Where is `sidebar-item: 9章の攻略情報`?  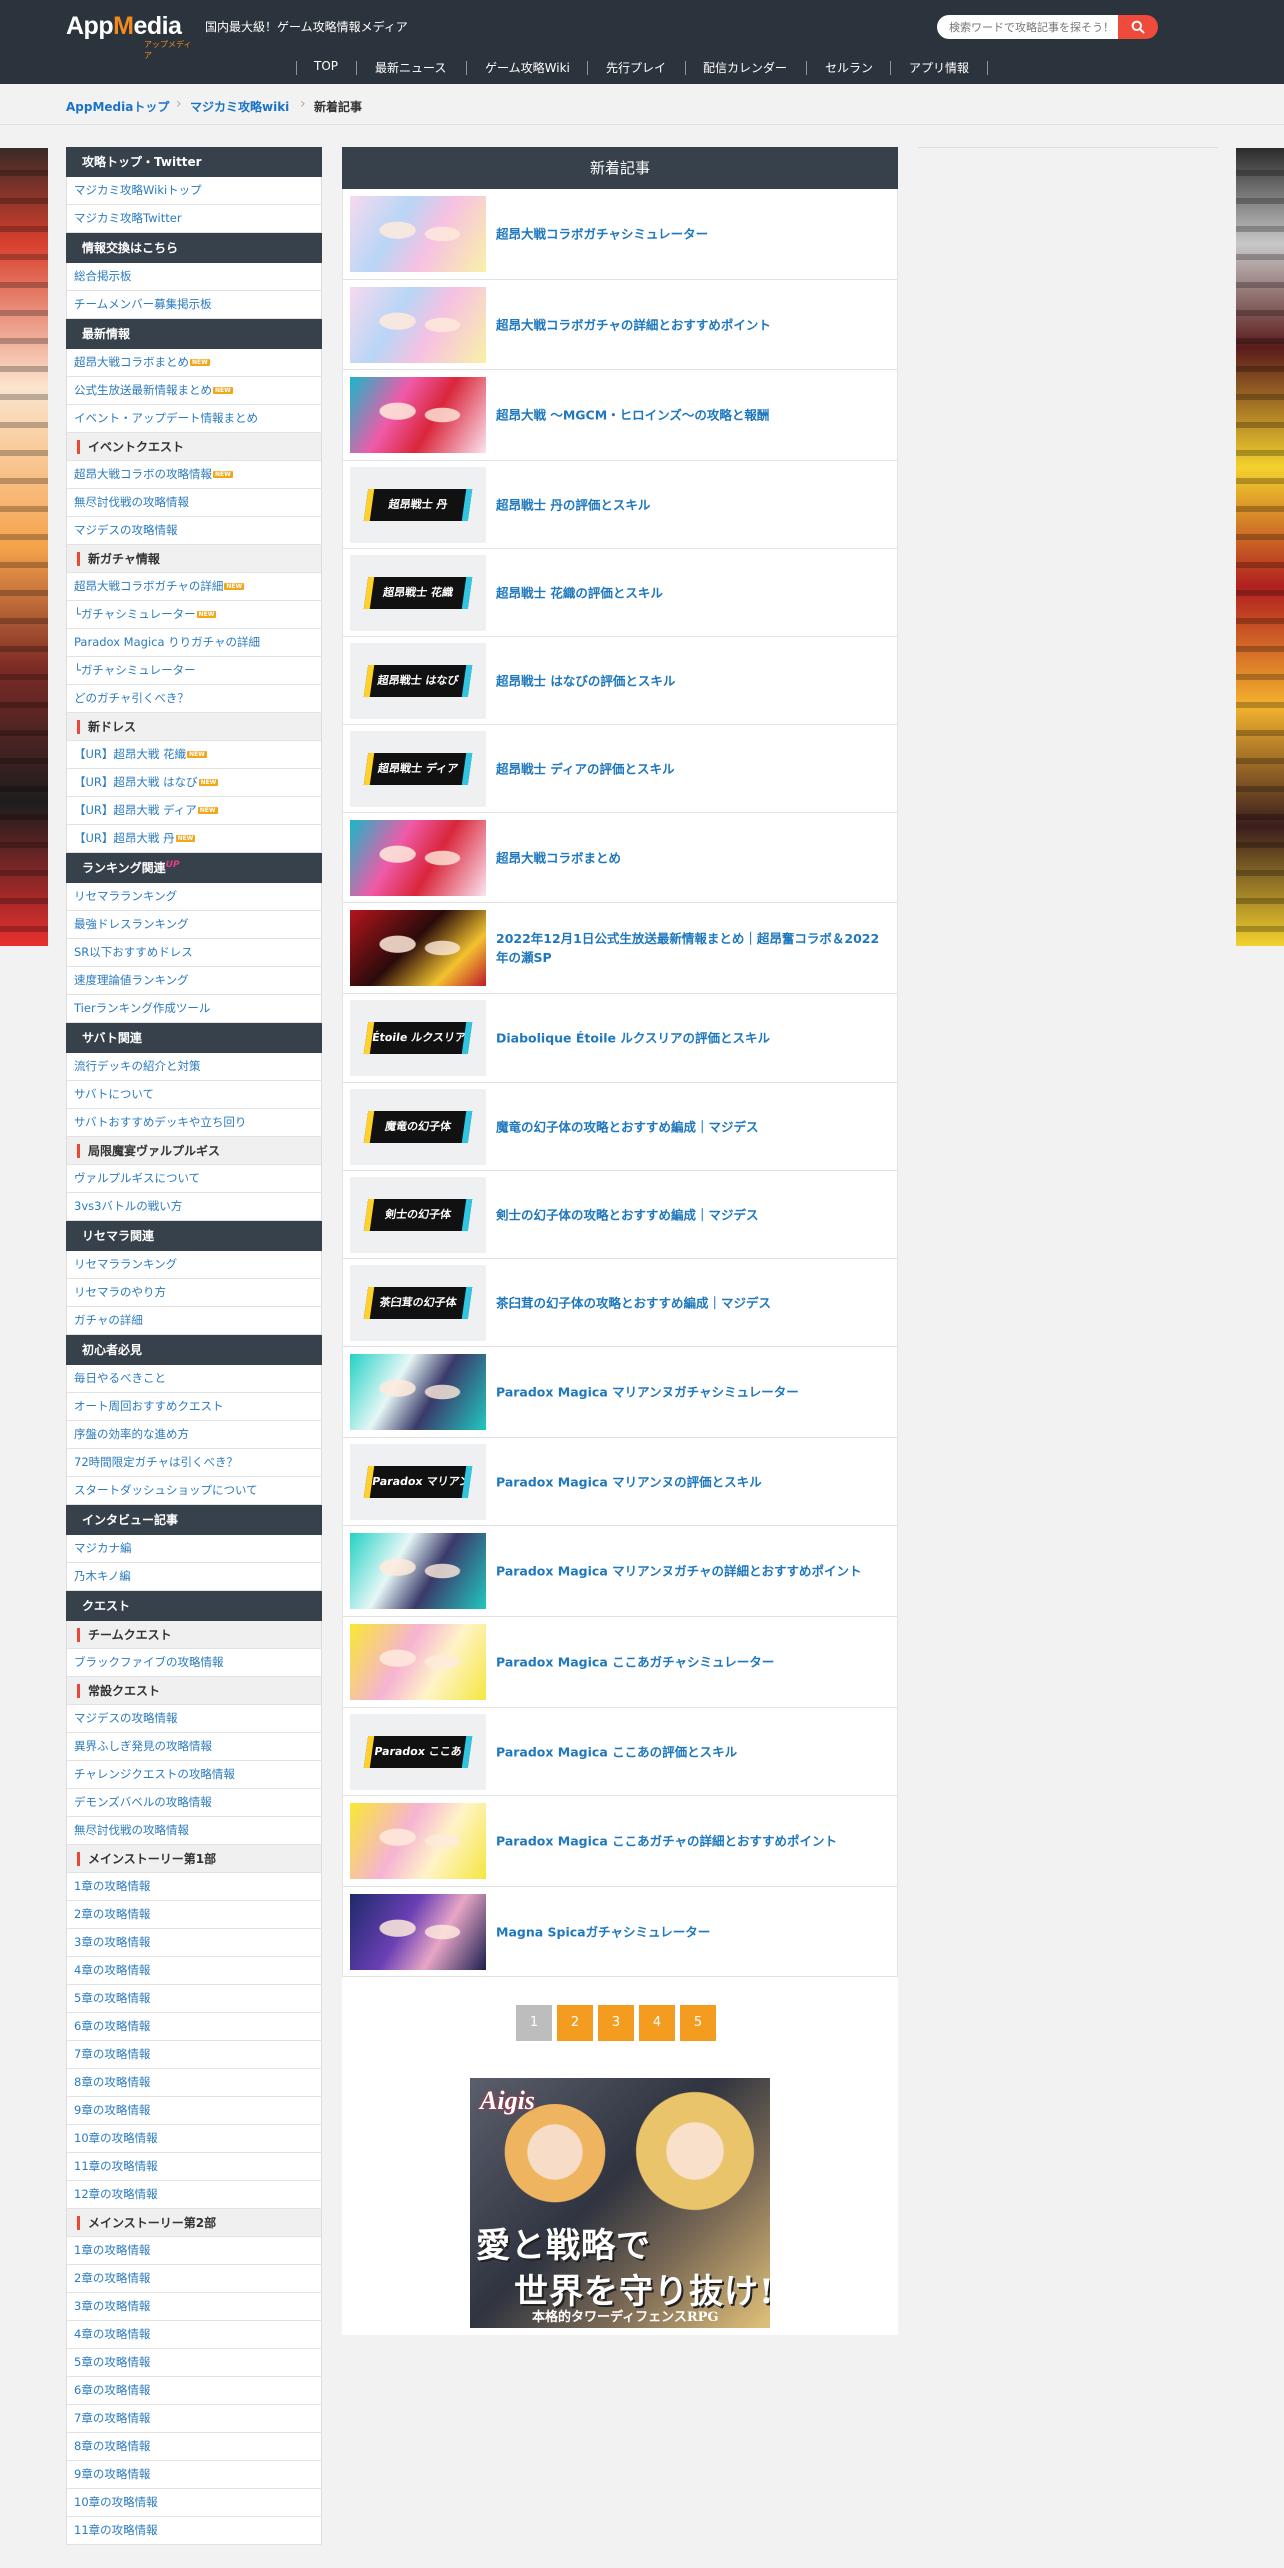 sidebar-item: 9章の攻略情報 is located at coordinates (194, 2475).